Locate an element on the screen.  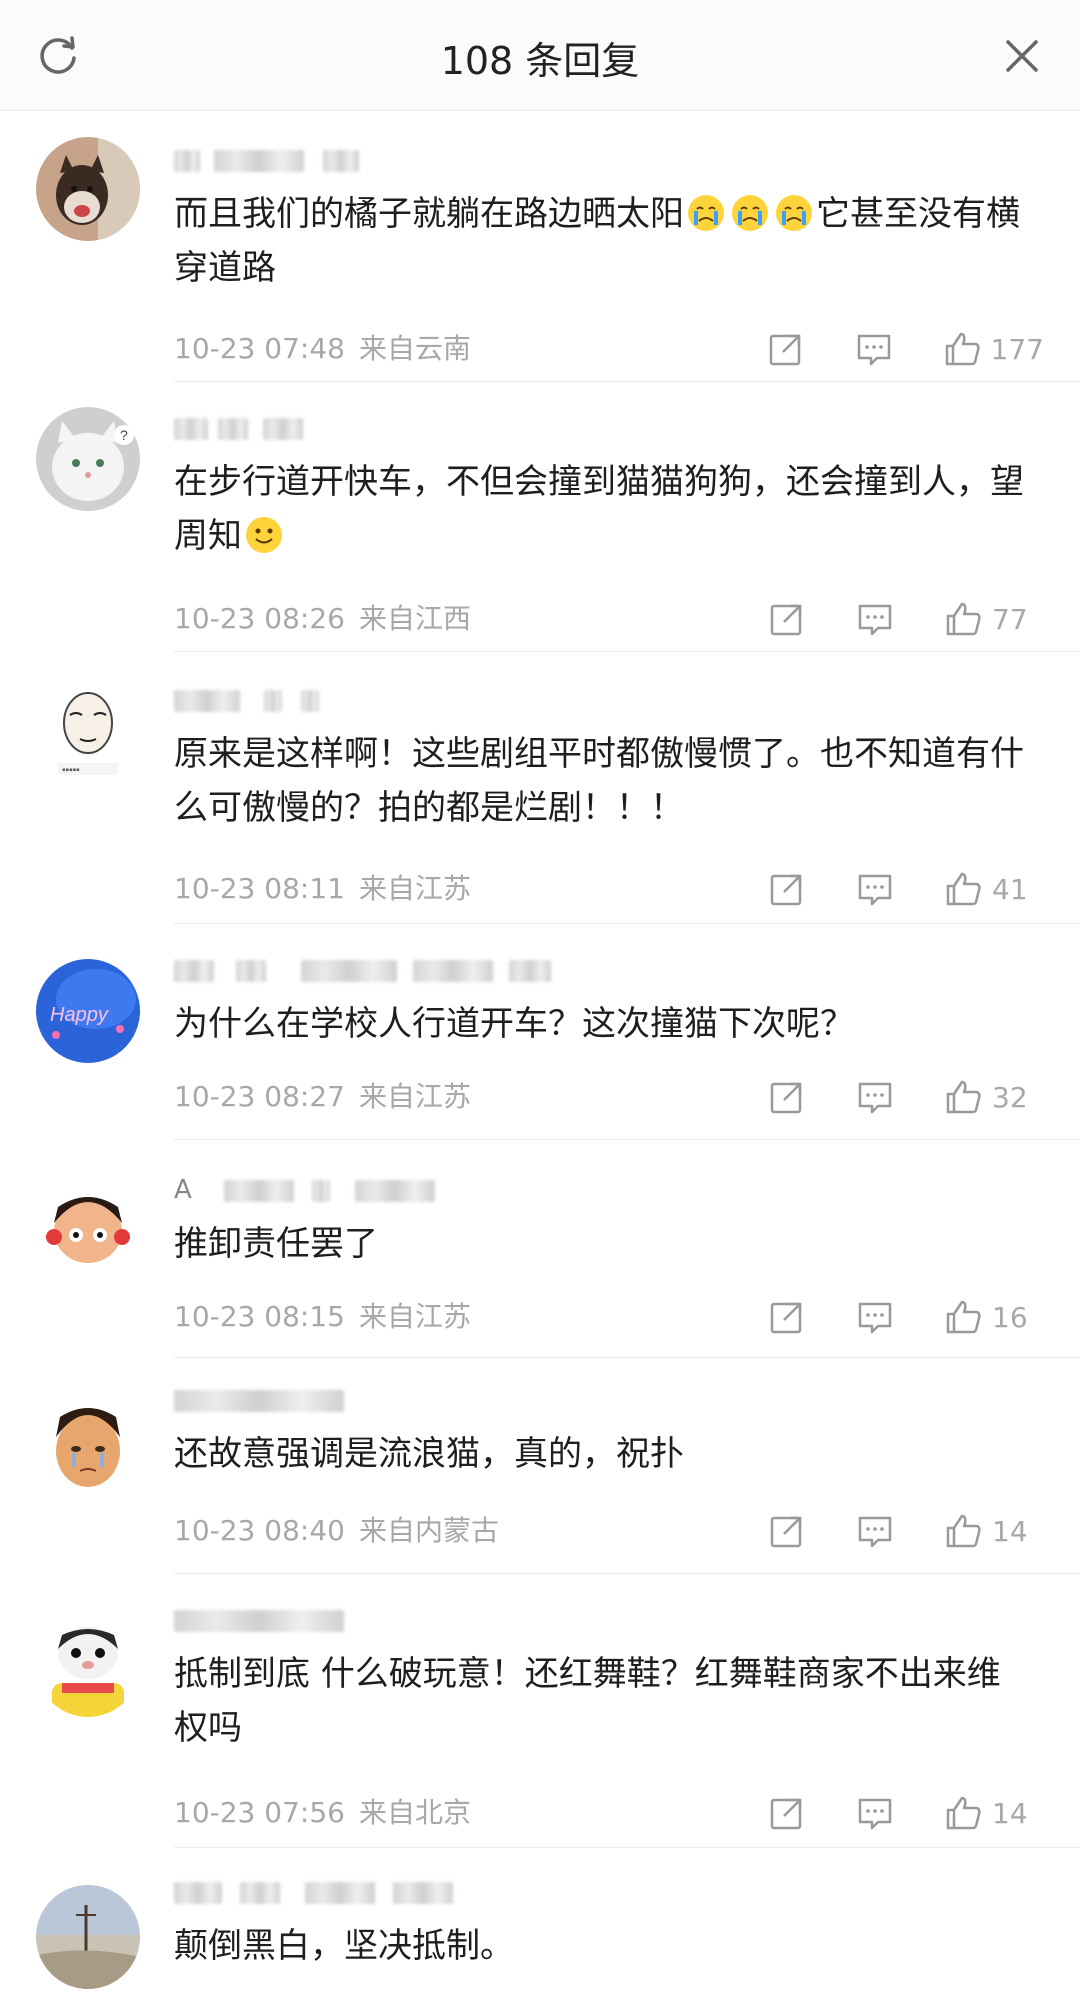
comment-time: 10-23 08:27 is located at coordinates (259, 1096).